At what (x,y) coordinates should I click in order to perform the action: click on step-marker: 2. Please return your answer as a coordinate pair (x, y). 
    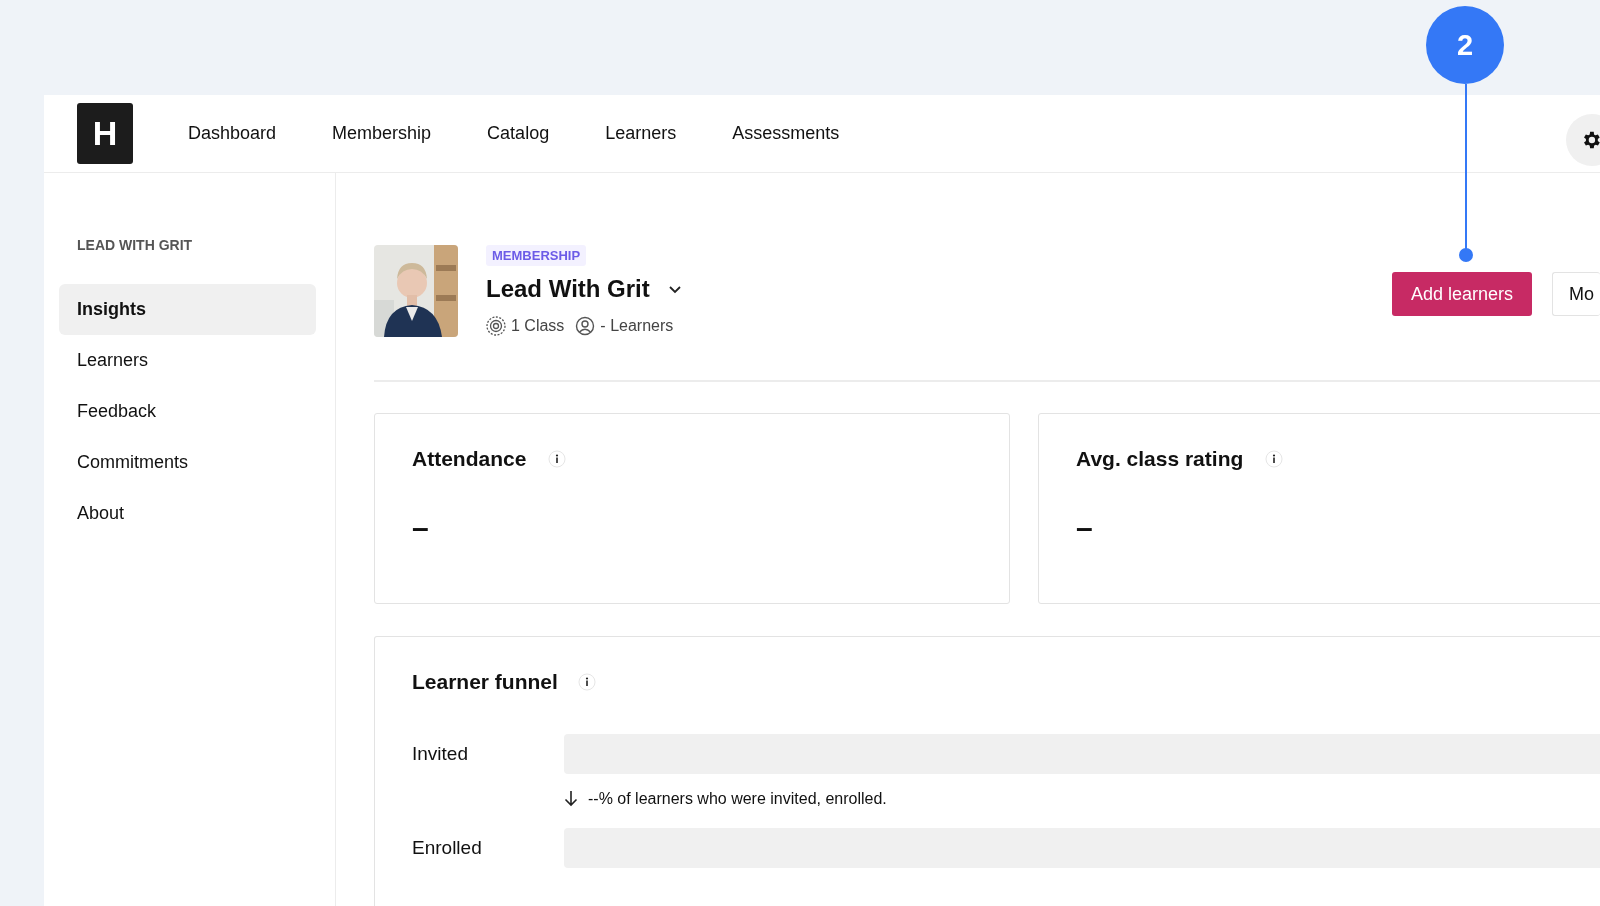
    Looking at the image, I should click on (1465, 45).